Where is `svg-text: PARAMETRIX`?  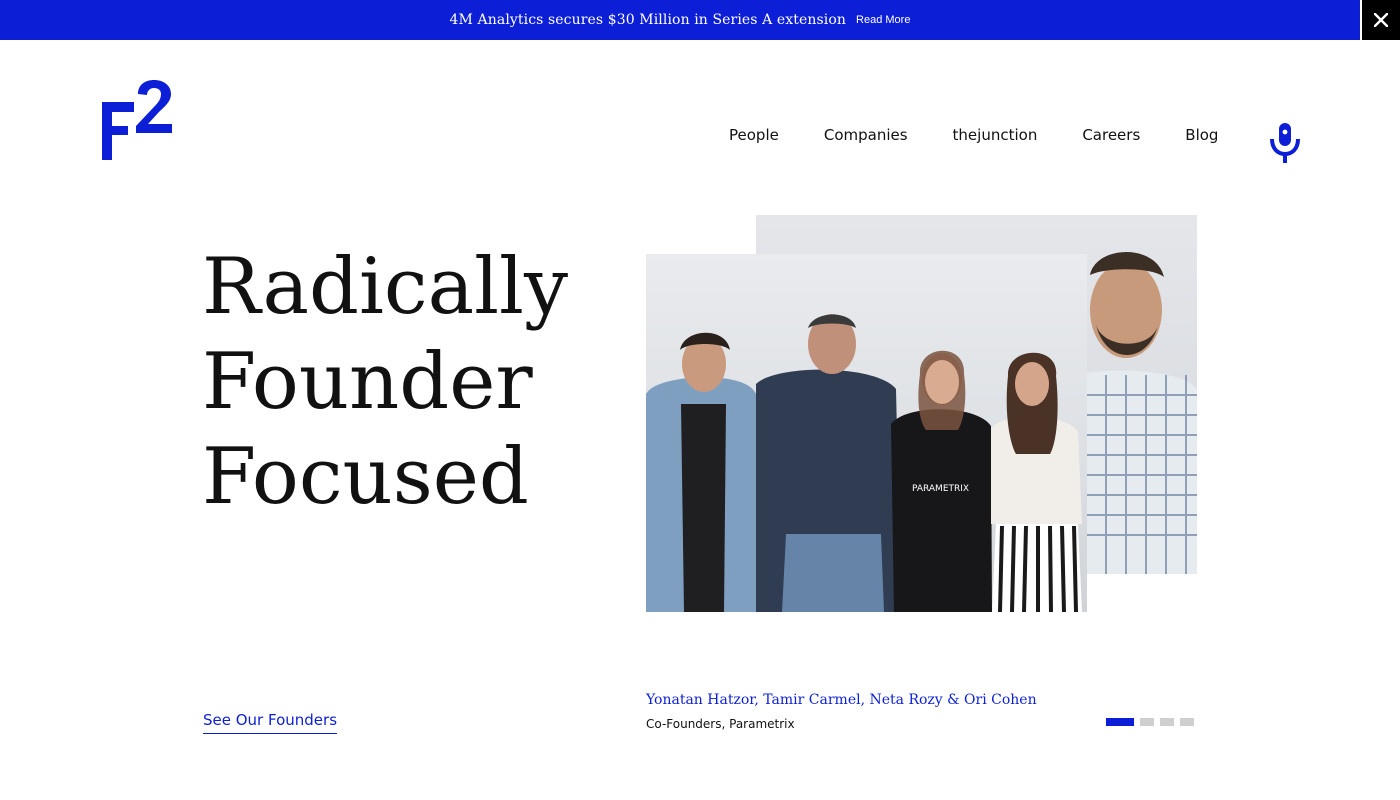
svg-text: PARAMETRIX is located at coordinates (940, 489).